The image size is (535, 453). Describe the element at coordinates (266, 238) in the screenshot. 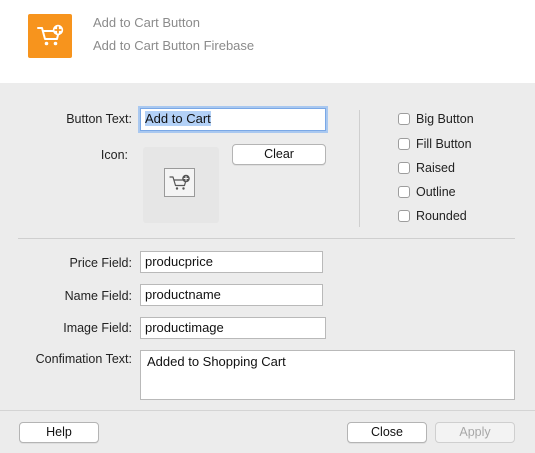

I see `horizontal-divider` at that location.